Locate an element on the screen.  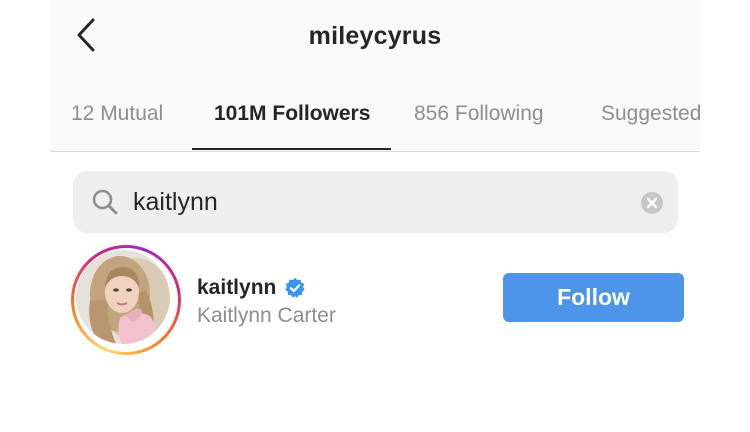
tab-mutual: 12 Mutual is located at coordinates (117, 114).